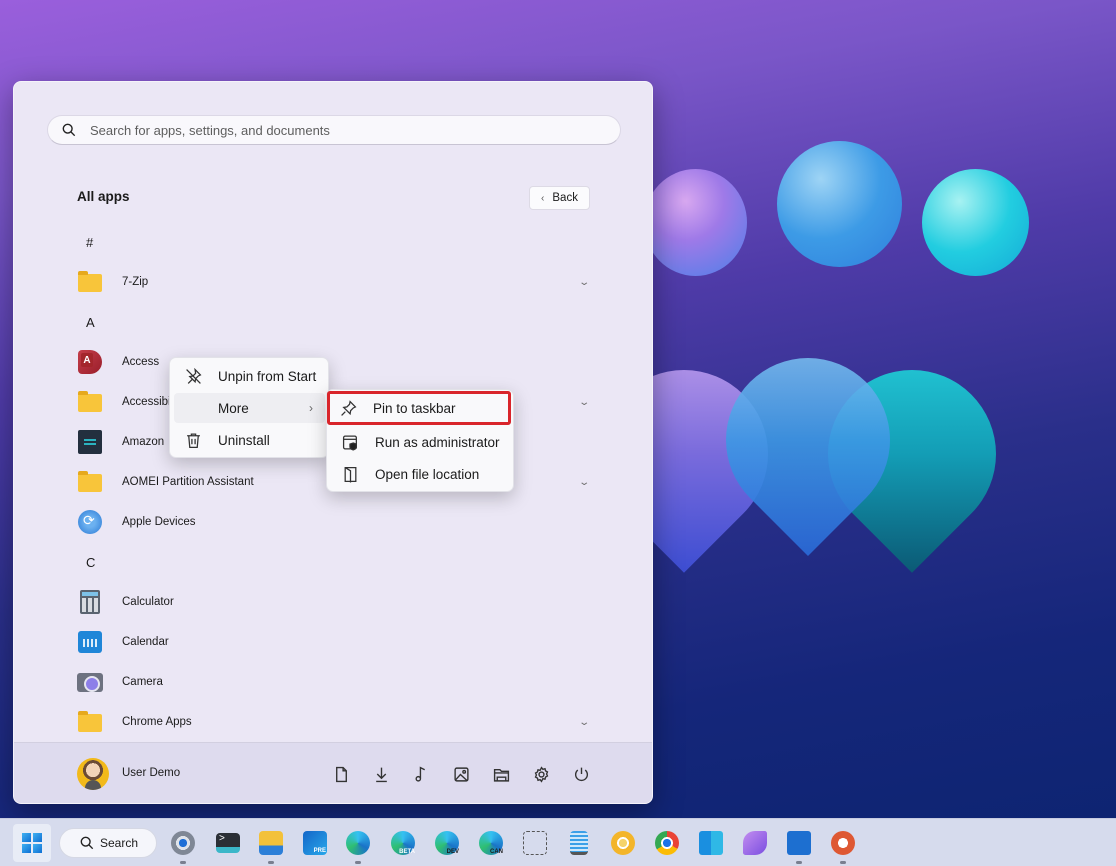  I want to click on menu-item-label: Pin to taskbar, so click(414, 408).